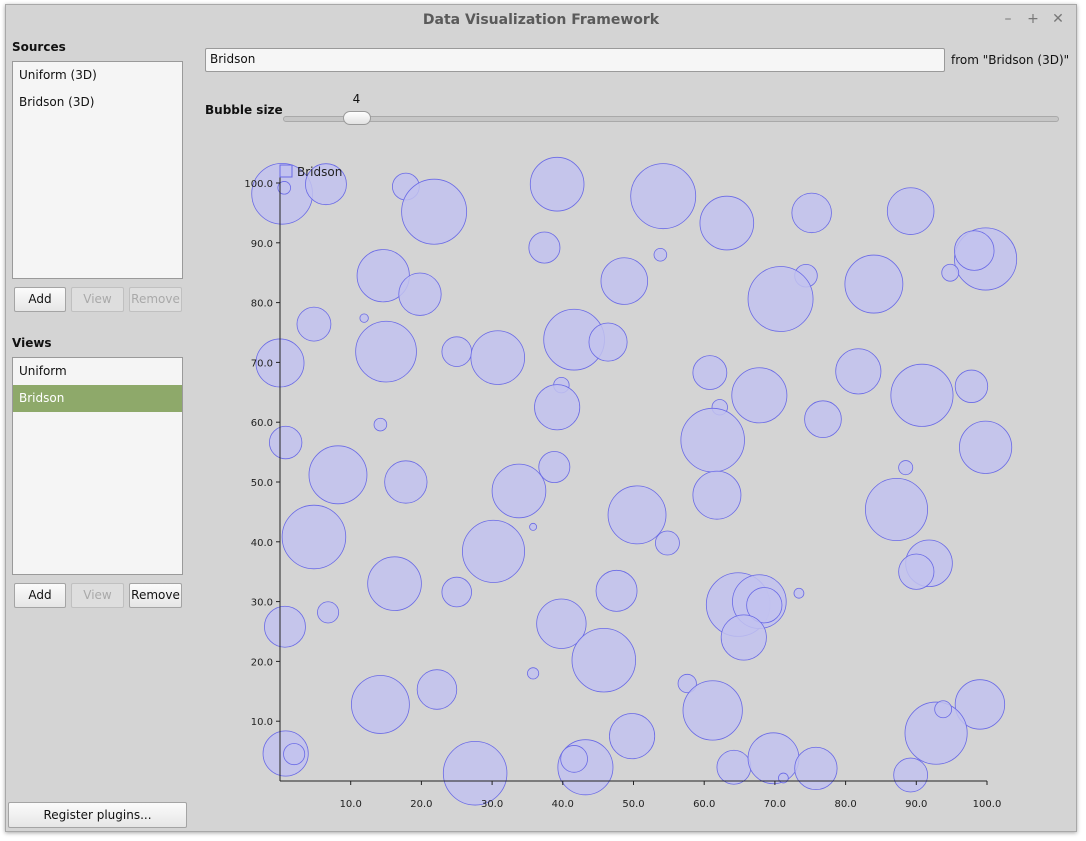  Describe the element at coordinates (845, 804) in the screenshot. I see `x-tick-label: 80.0` at that location.